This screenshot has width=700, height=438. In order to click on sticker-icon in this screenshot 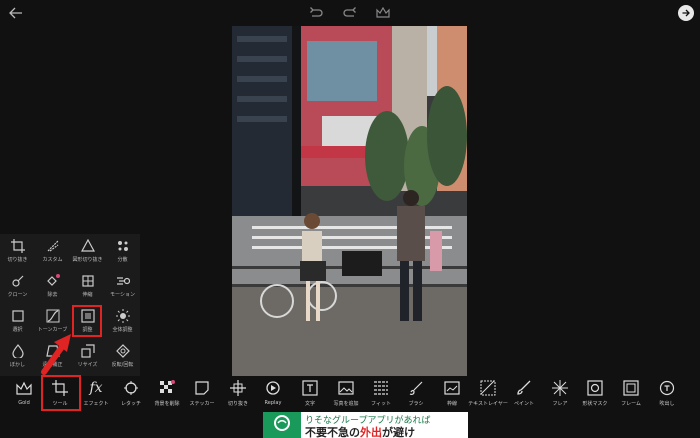, I will do `click(202, 388)`.